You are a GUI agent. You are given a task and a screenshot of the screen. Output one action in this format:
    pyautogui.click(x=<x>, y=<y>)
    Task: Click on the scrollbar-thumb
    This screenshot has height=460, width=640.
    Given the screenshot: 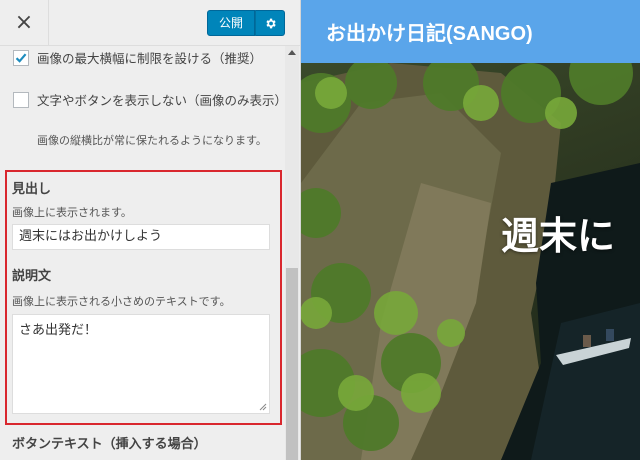 What is the action you would take?
    pyautogui.click(x=292, y=364)
    